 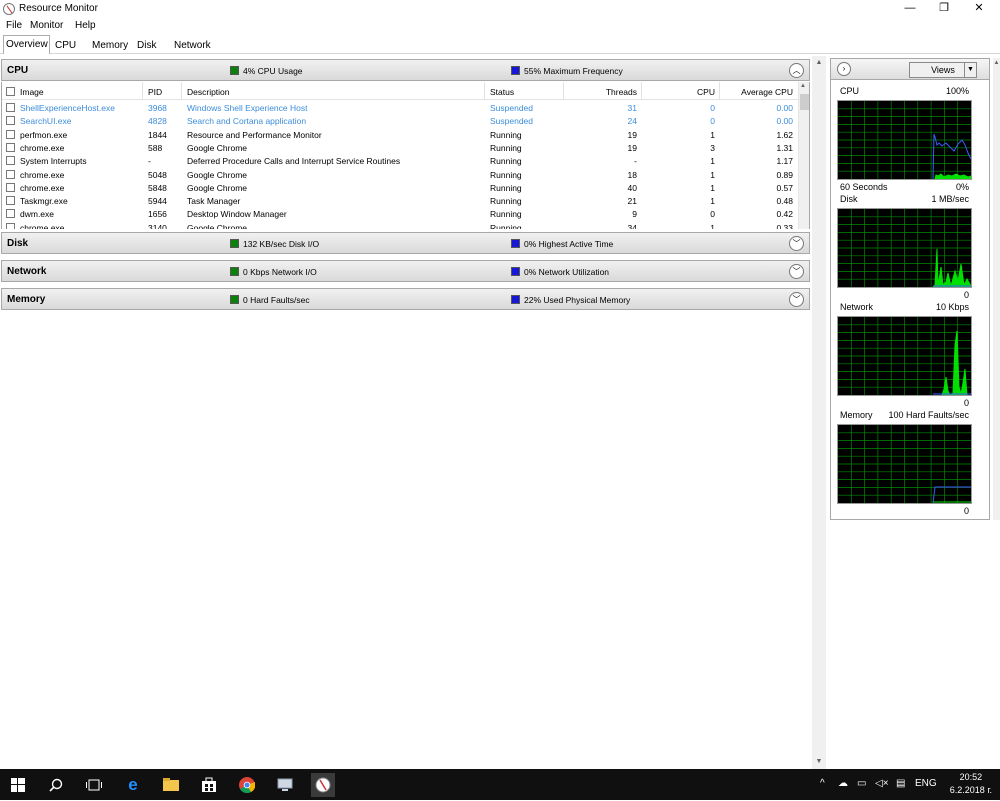 I want to click on disk-graph, so click(x=904, y=248).